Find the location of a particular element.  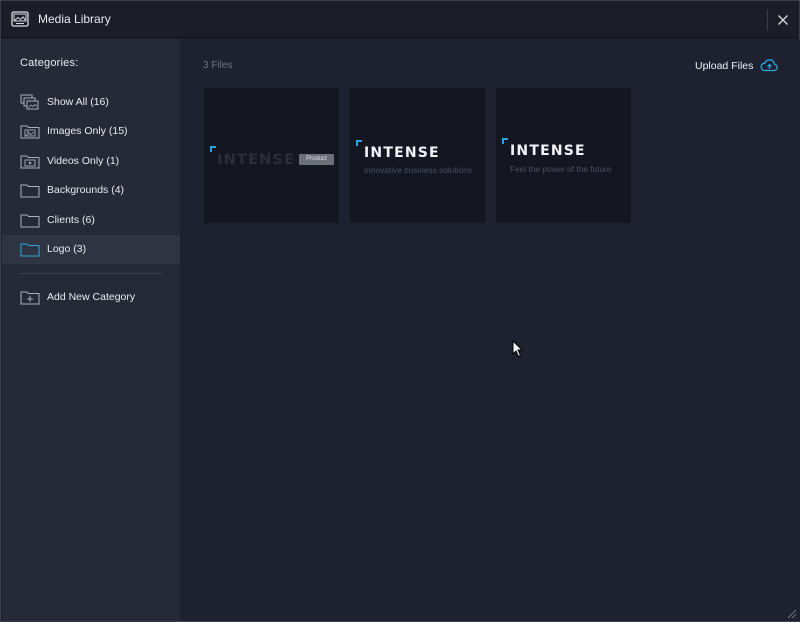

cloud-upload-icon is located at coordinates (769, 65).